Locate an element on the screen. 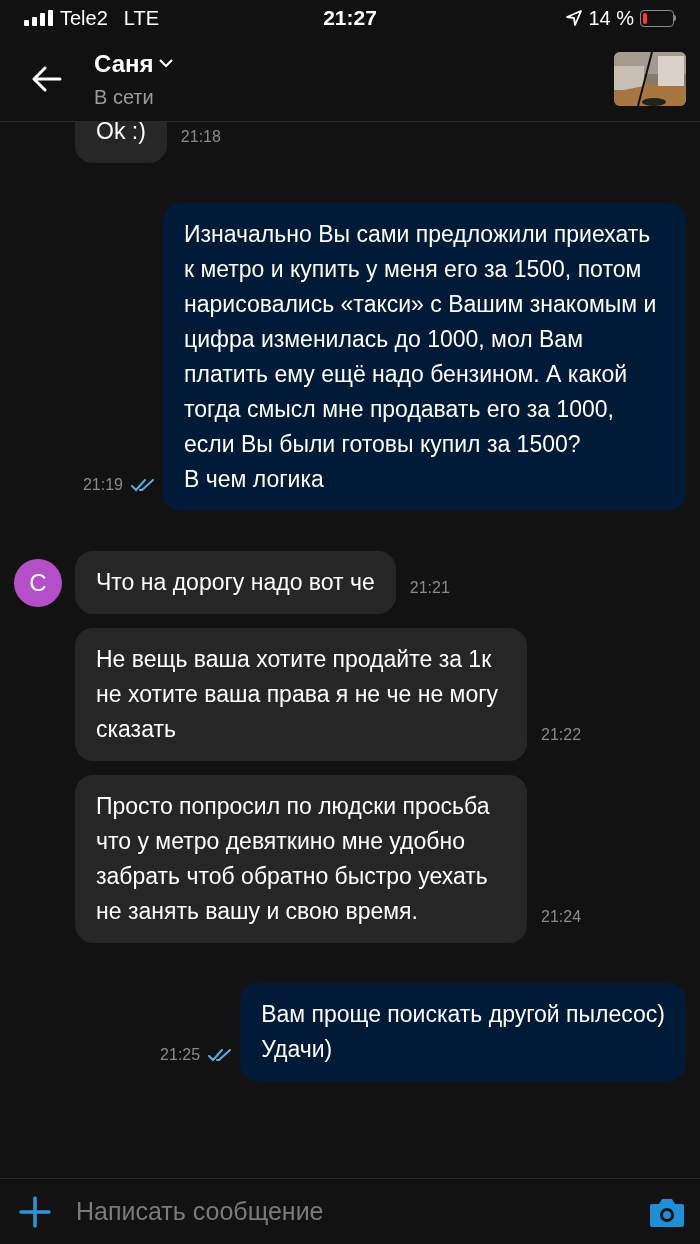 Image resolution: width=700 pixels, height=1244 pixels. outgoing-message-bubble: Вам проще поискать другой пылесос) Удачи) is located at coordinates (463, 1032).